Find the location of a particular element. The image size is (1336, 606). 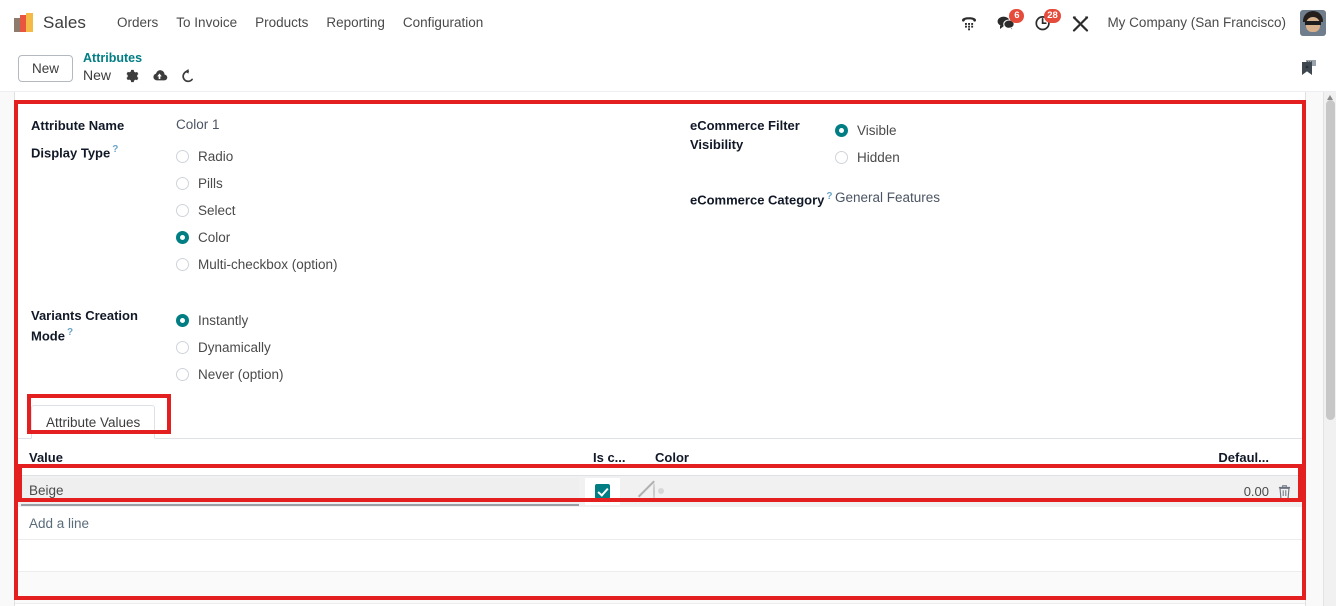

add-a-line-row: Add a line is located at coordinates (660, 523).